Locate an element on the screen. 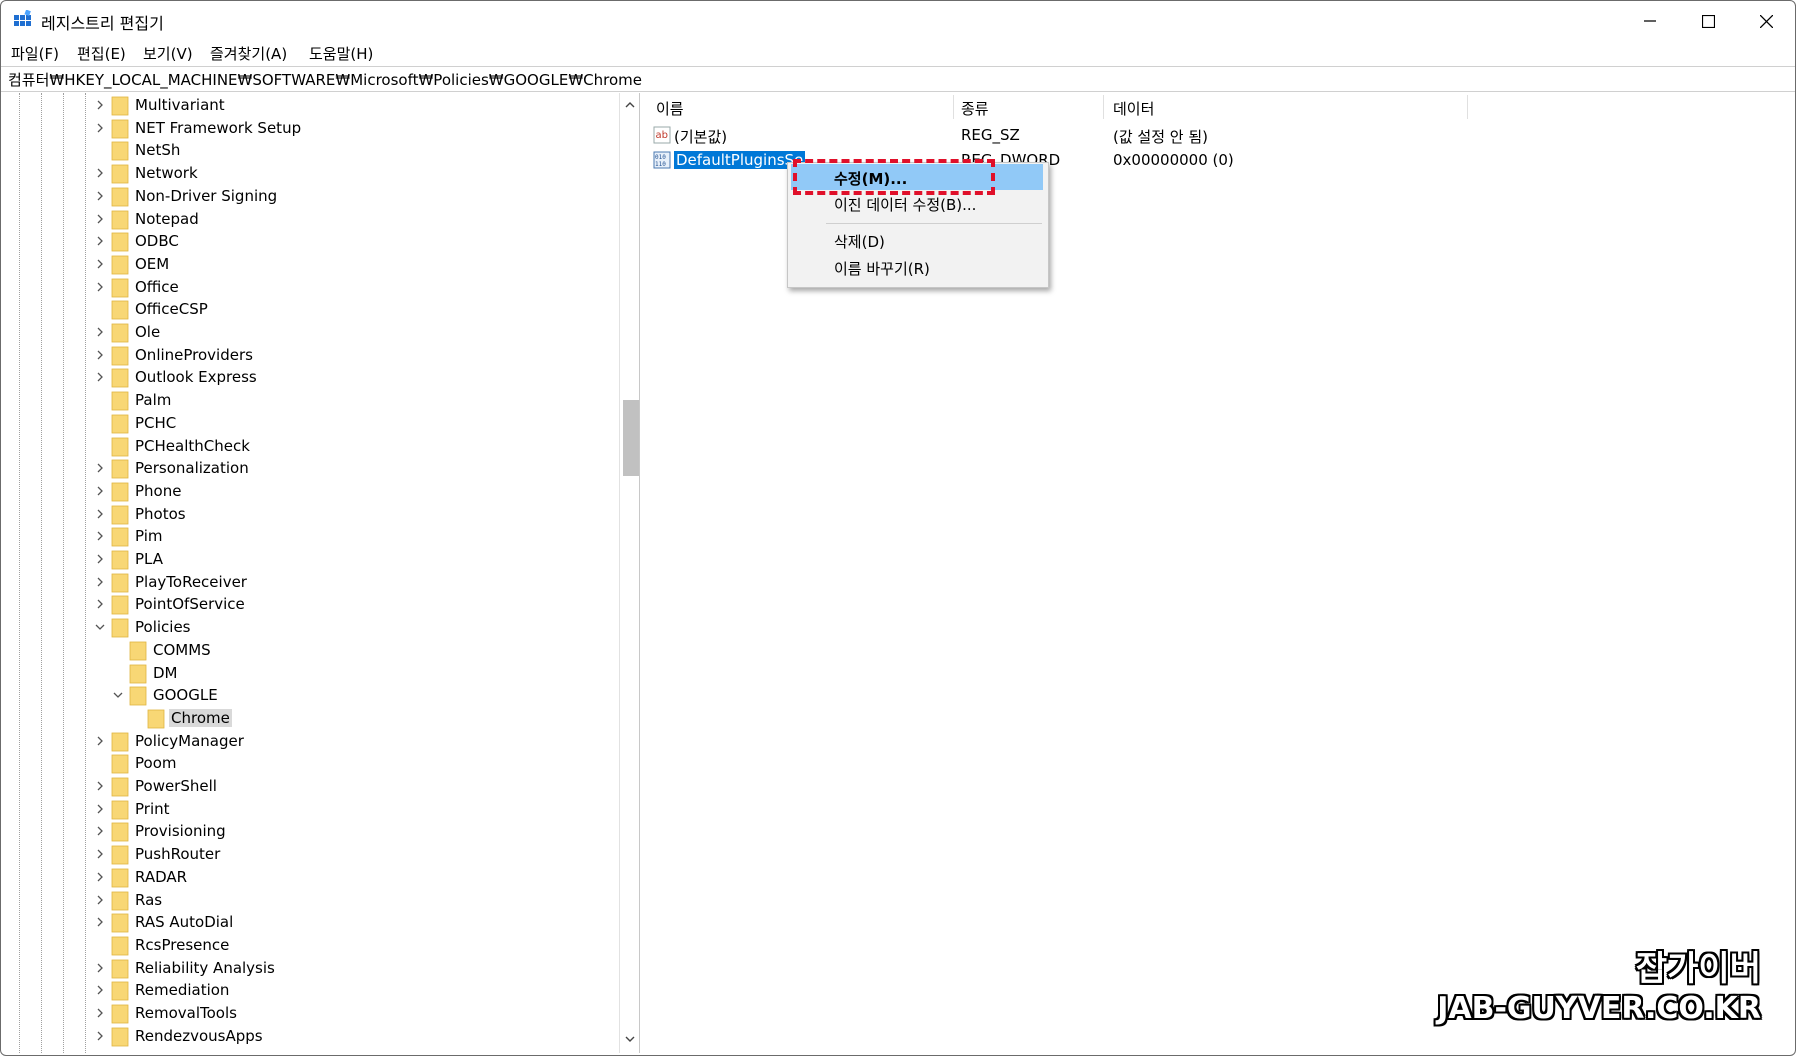  tree-item: Palm is located at coordinates (313, 401).